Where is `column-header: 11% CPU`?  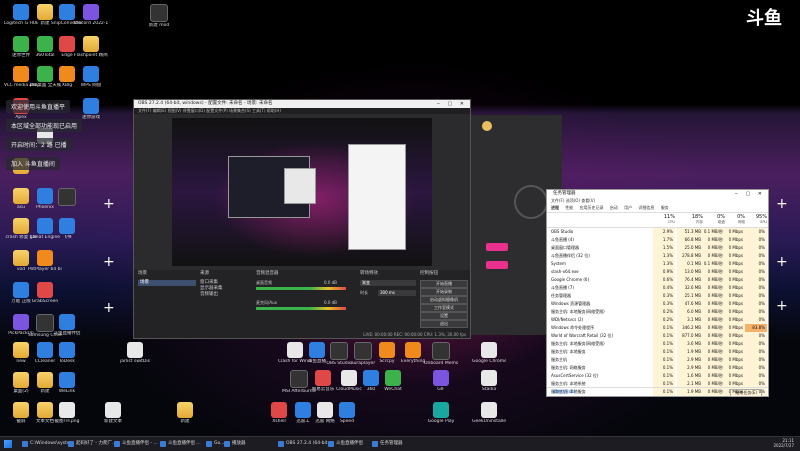 column-header: 11% CPU is located at coordinates (664, 219).